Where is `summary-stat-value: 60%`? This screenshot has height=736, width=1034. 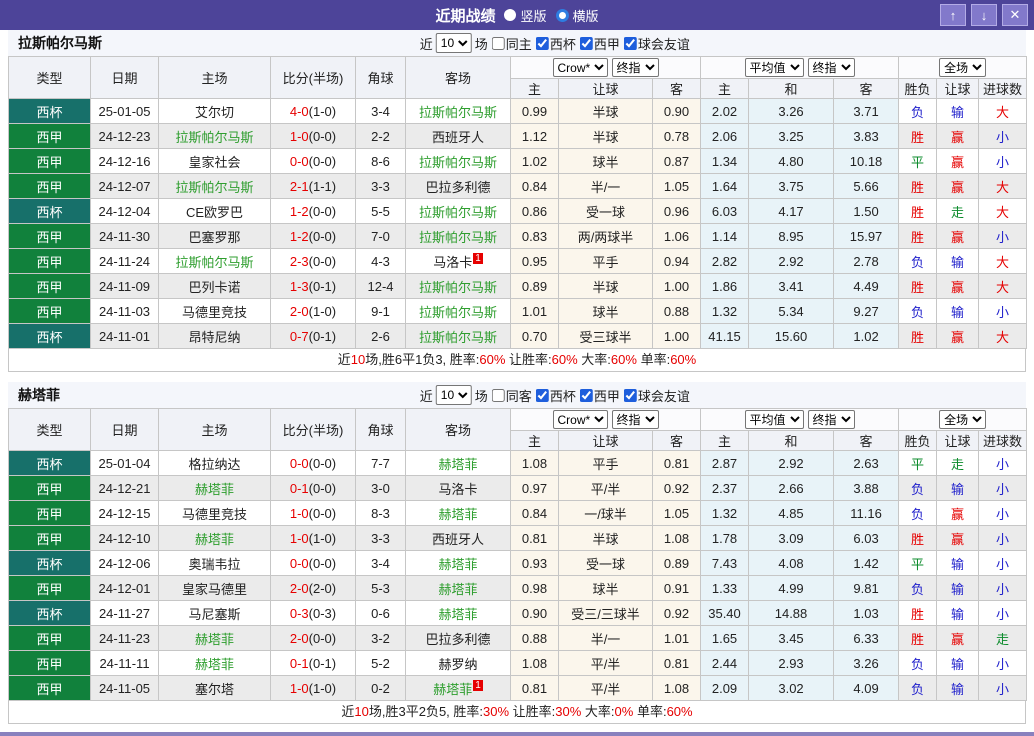
summary-stat-value: 60% is located at coordinates (623, 359).